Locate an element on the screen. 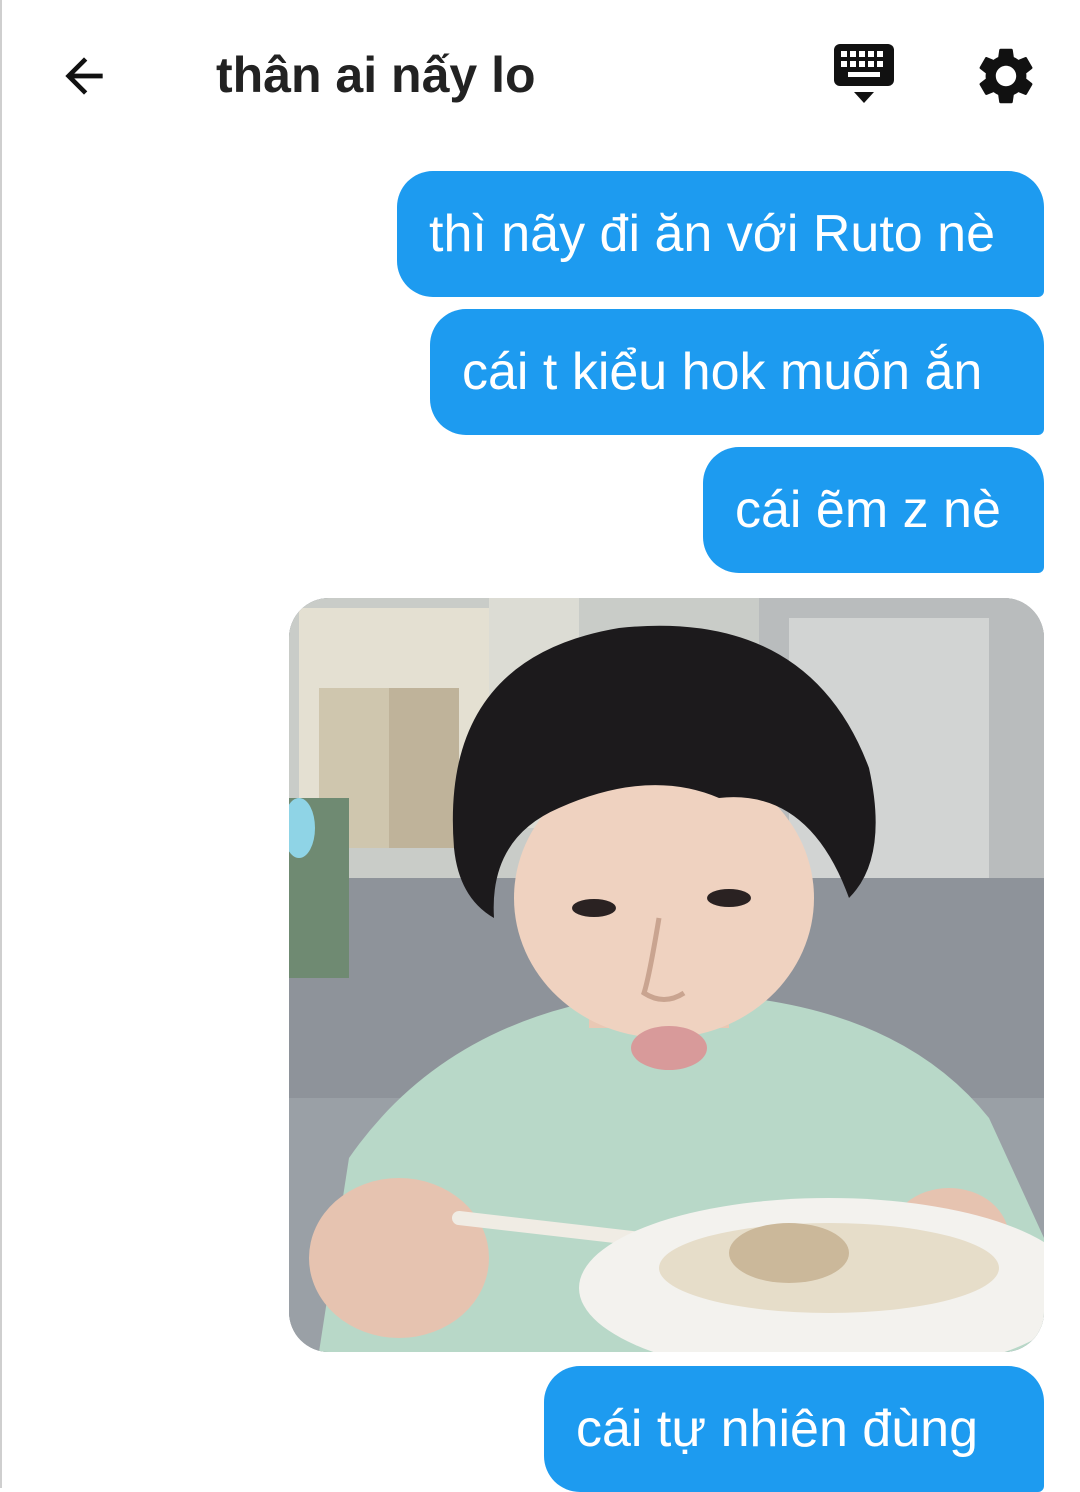  back-button is located at coordinates (84, 76).